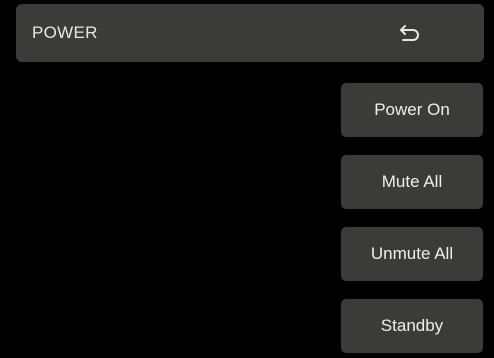  I want to click on back-arrow-icon, so click(410, 33).